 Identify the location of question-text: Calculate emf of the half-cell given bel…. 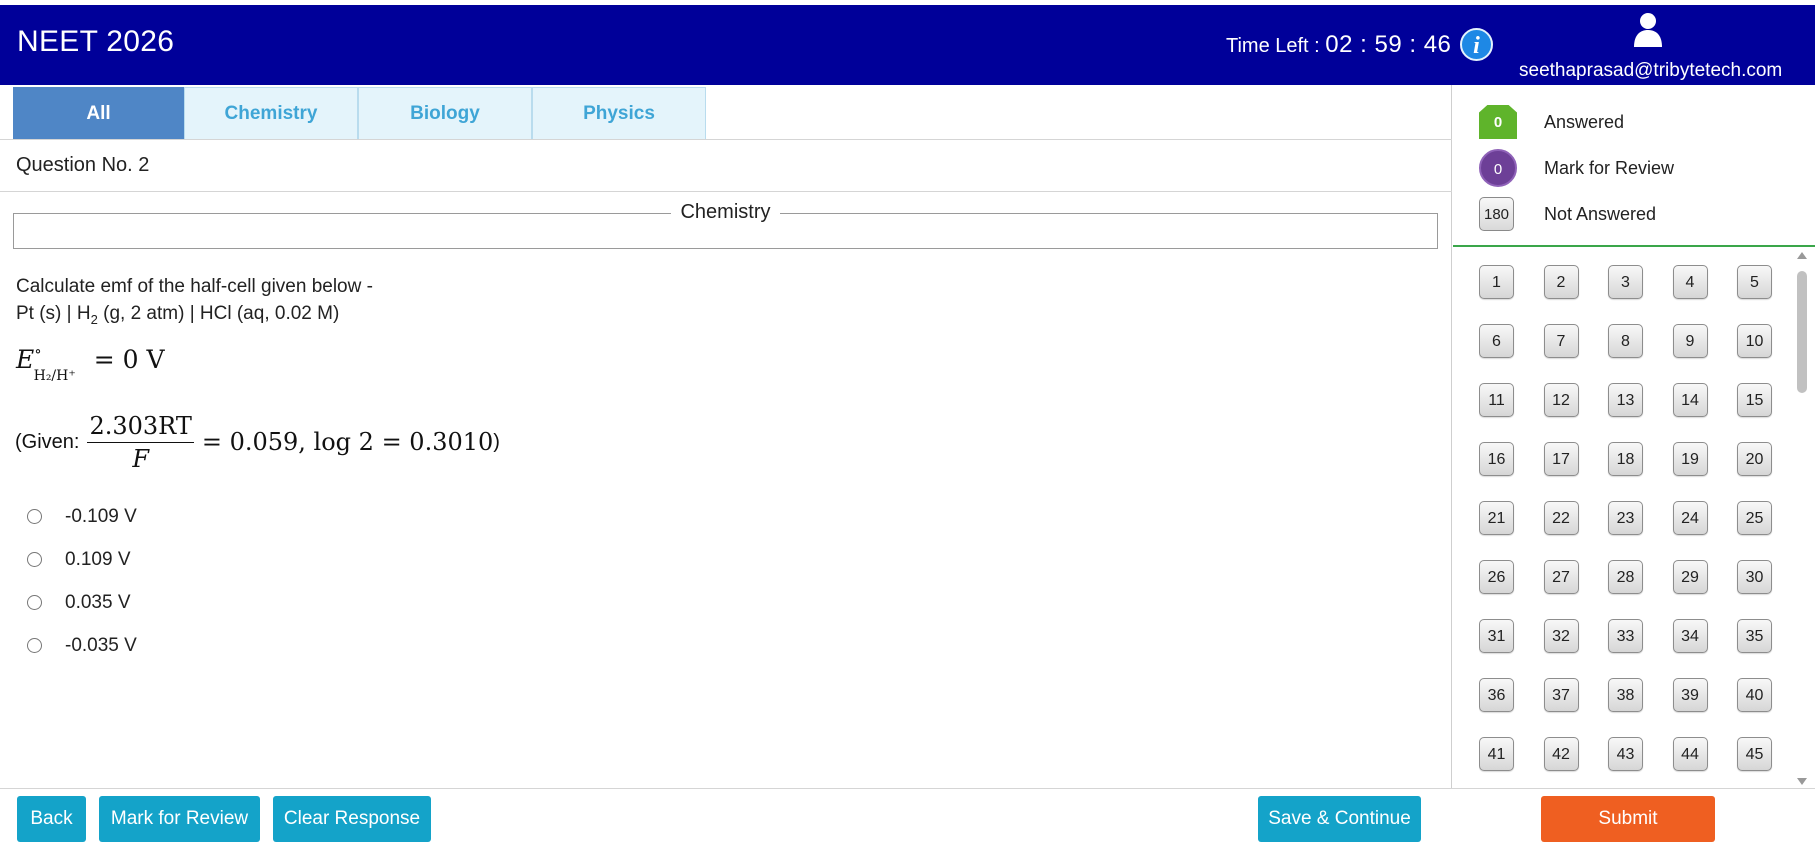
(194, 303).